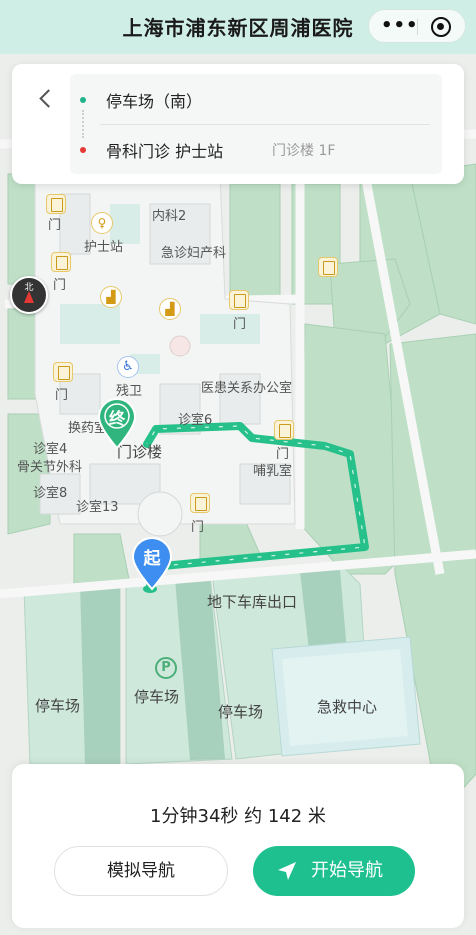 This screenshot has height=935, width=476. I want to click on map-label: 骨关节外科, so click(50, 467).